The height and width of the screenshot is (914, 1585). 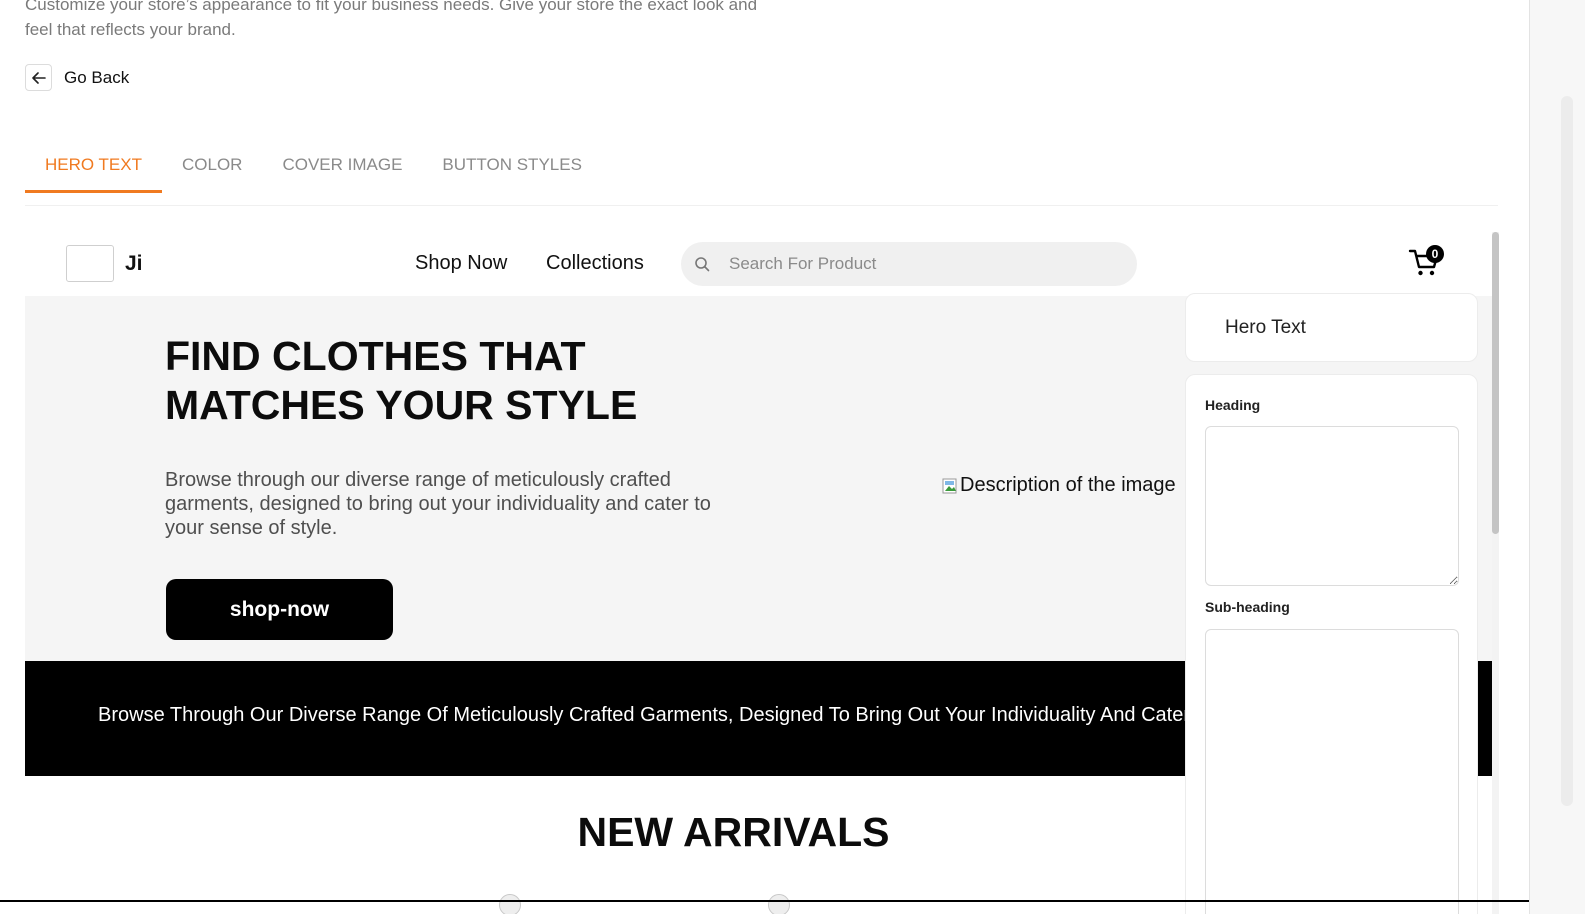 What do you see at coordinates (342, 165) in the screenshot?
I see `tab-cover-image: COVER IMAGE` at bounding box center [342, 165].